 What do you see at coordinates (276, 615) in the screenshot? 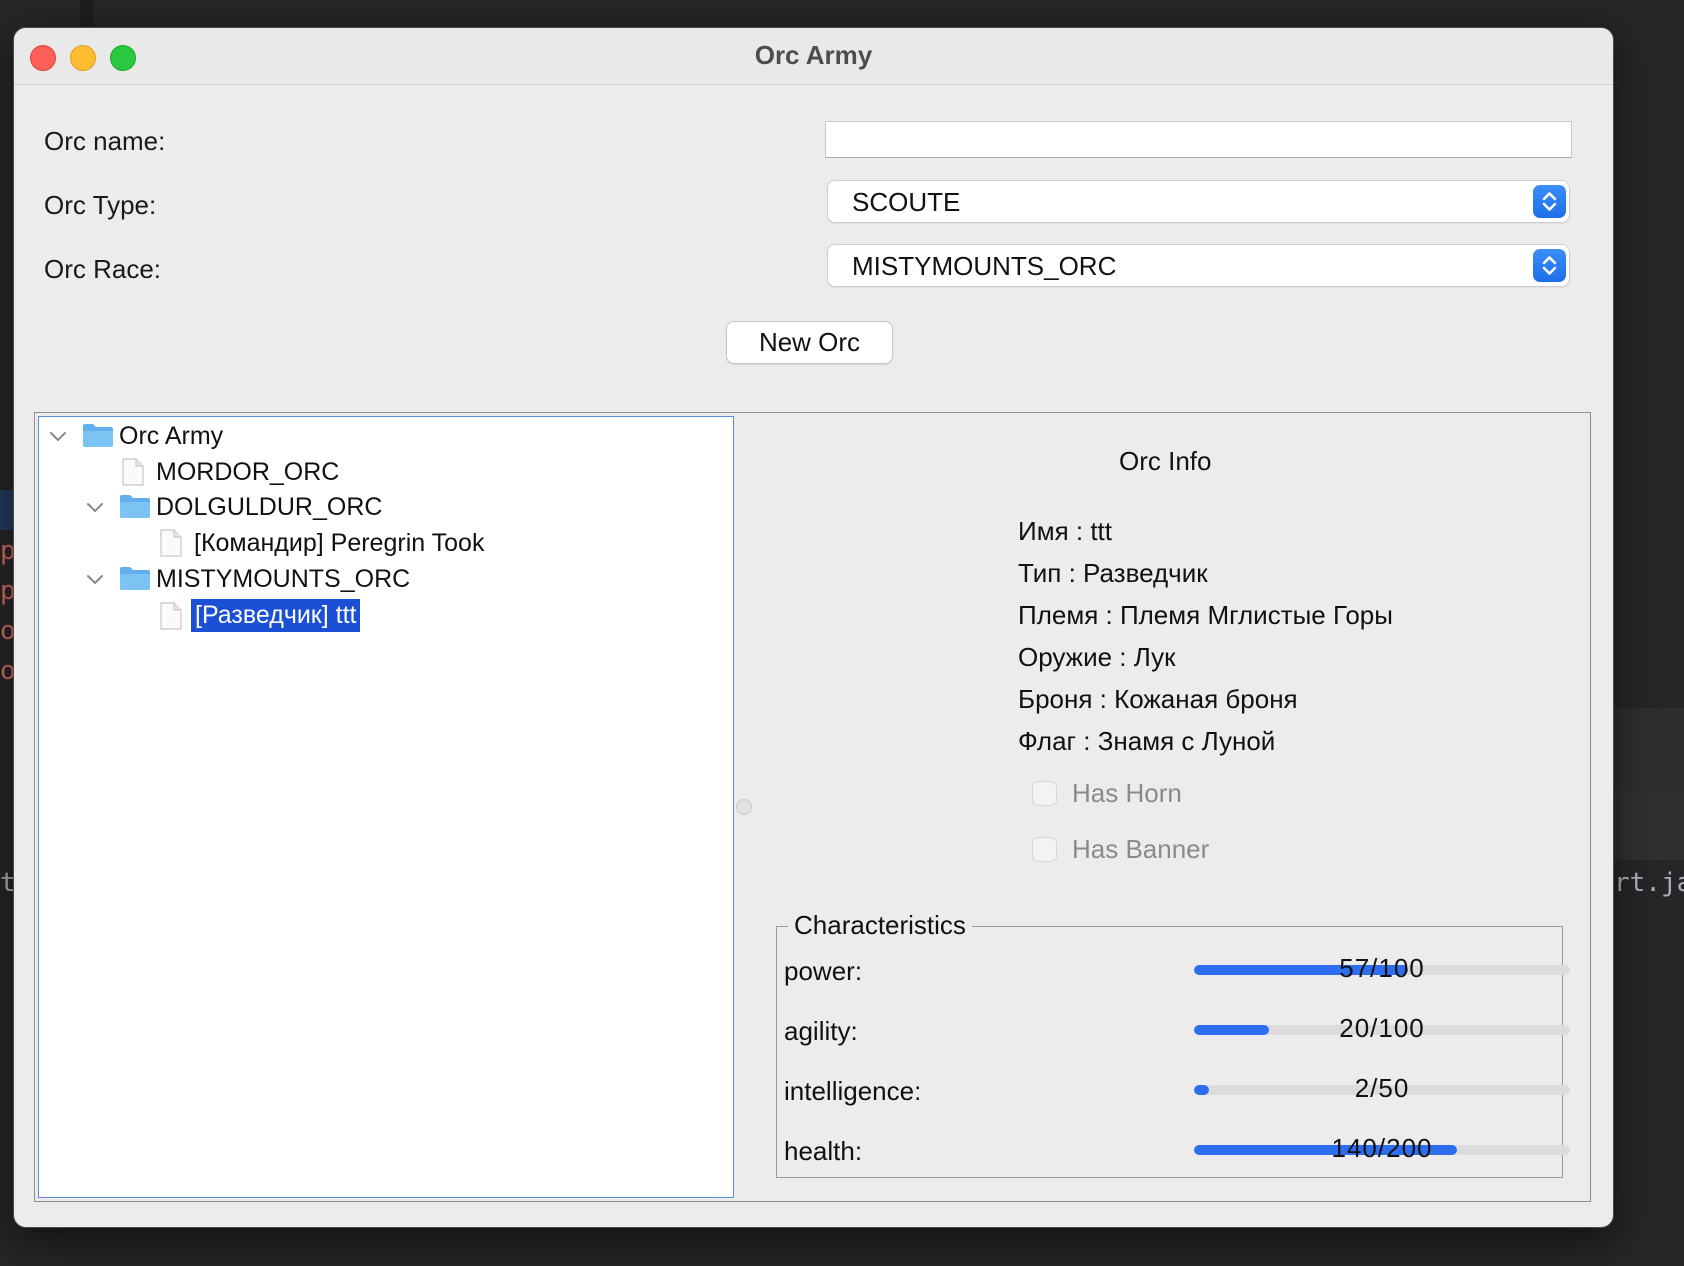
I see `tree-node-label: [Разведчик] ttt` at bounding box center [276, 615].